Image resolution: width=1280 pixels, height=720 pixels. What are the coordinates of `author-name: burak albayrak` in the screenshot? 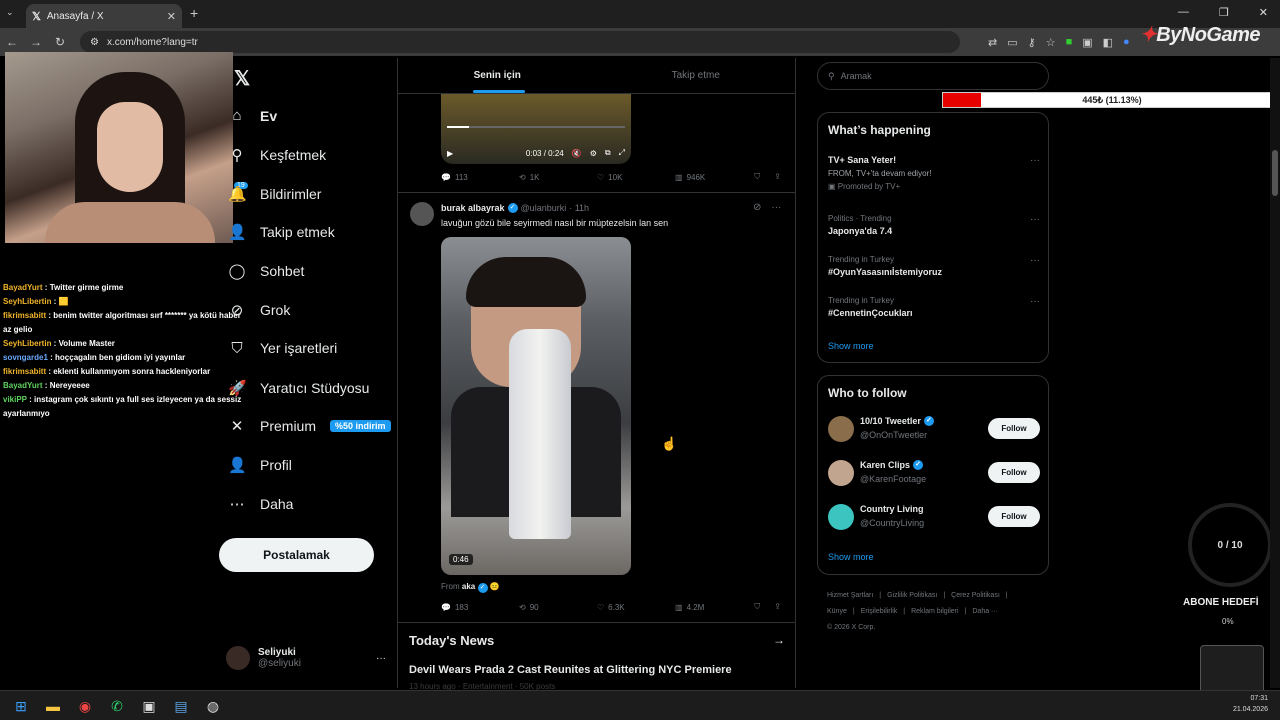 It's located at (473, 208).